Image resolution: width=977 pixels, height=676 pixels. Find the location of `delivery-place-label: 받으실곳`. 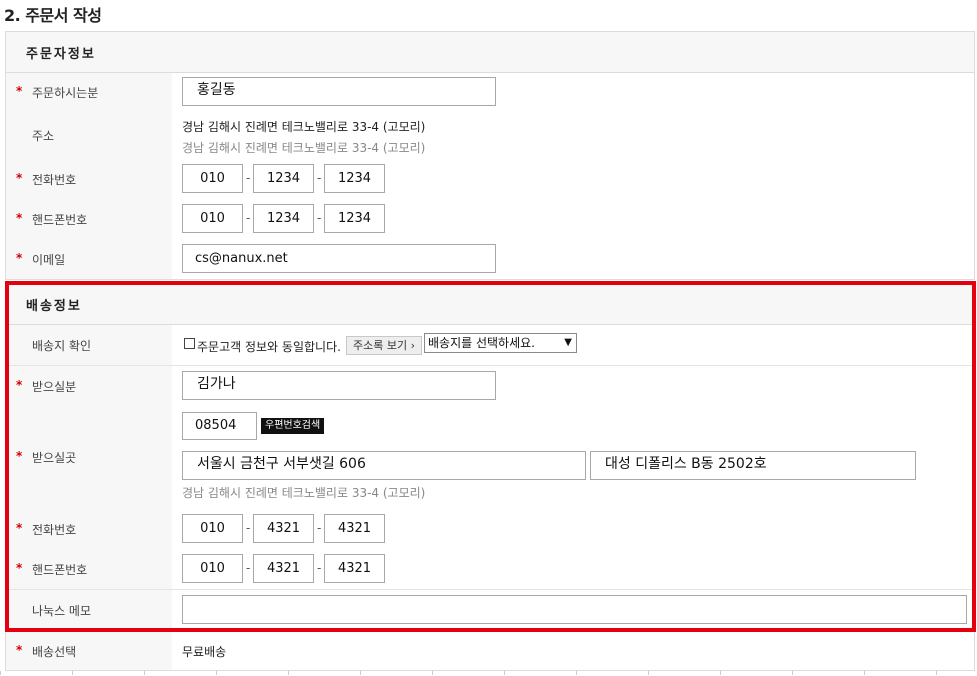

delivery-place-label: 받으실곳 is located at coordinates (54, 458).